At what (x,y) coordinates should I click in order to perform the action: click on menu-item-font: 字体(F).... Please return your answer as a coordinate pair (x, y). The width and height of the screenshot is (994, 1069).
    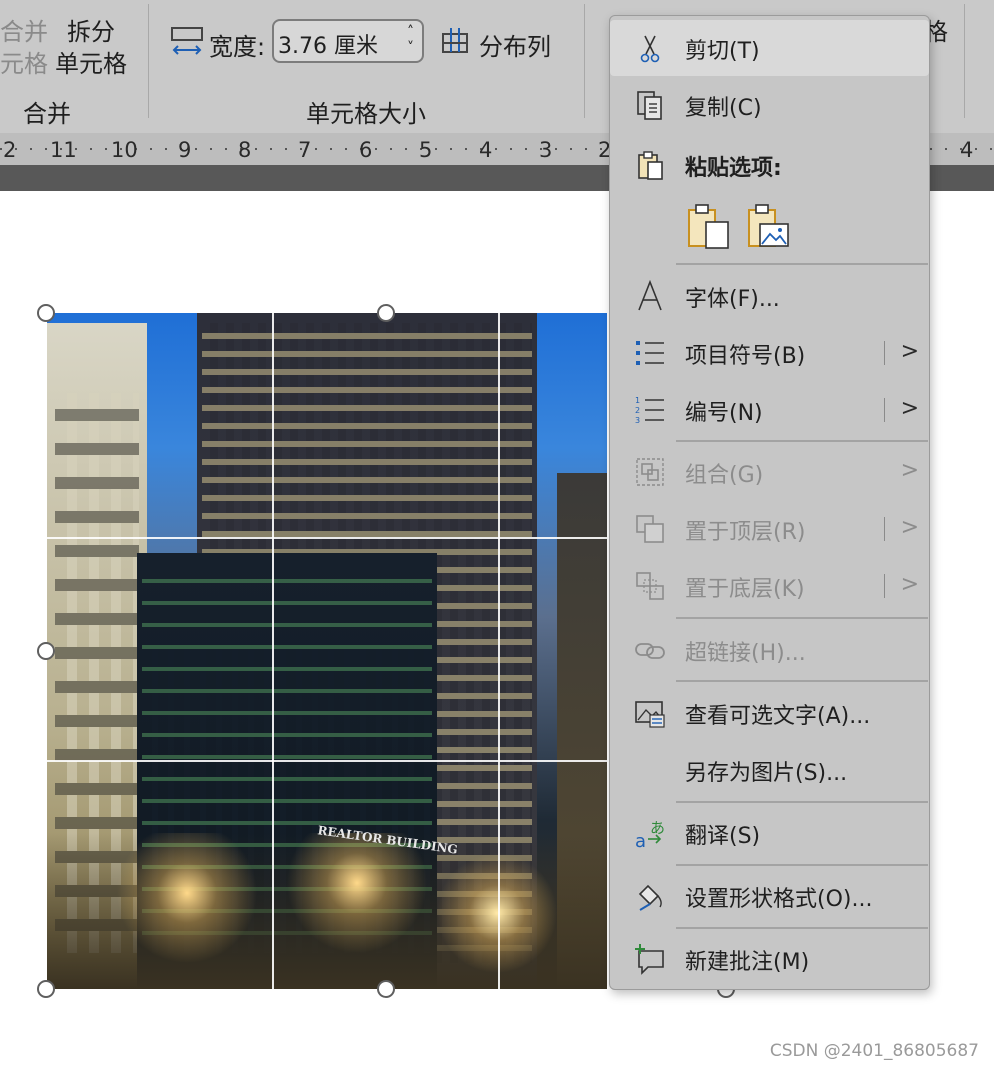
    Looking at the image, I should click on (769, 296).